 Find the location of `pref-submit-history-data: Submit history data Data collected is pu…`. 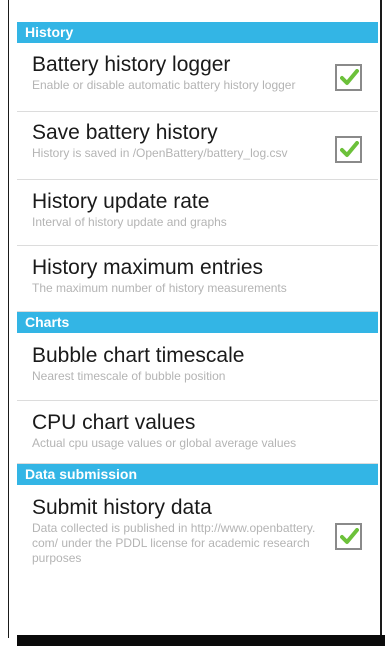

pref-submit-history-data: Submit history data Data collected is pu… is located at coordinates (197, 534).